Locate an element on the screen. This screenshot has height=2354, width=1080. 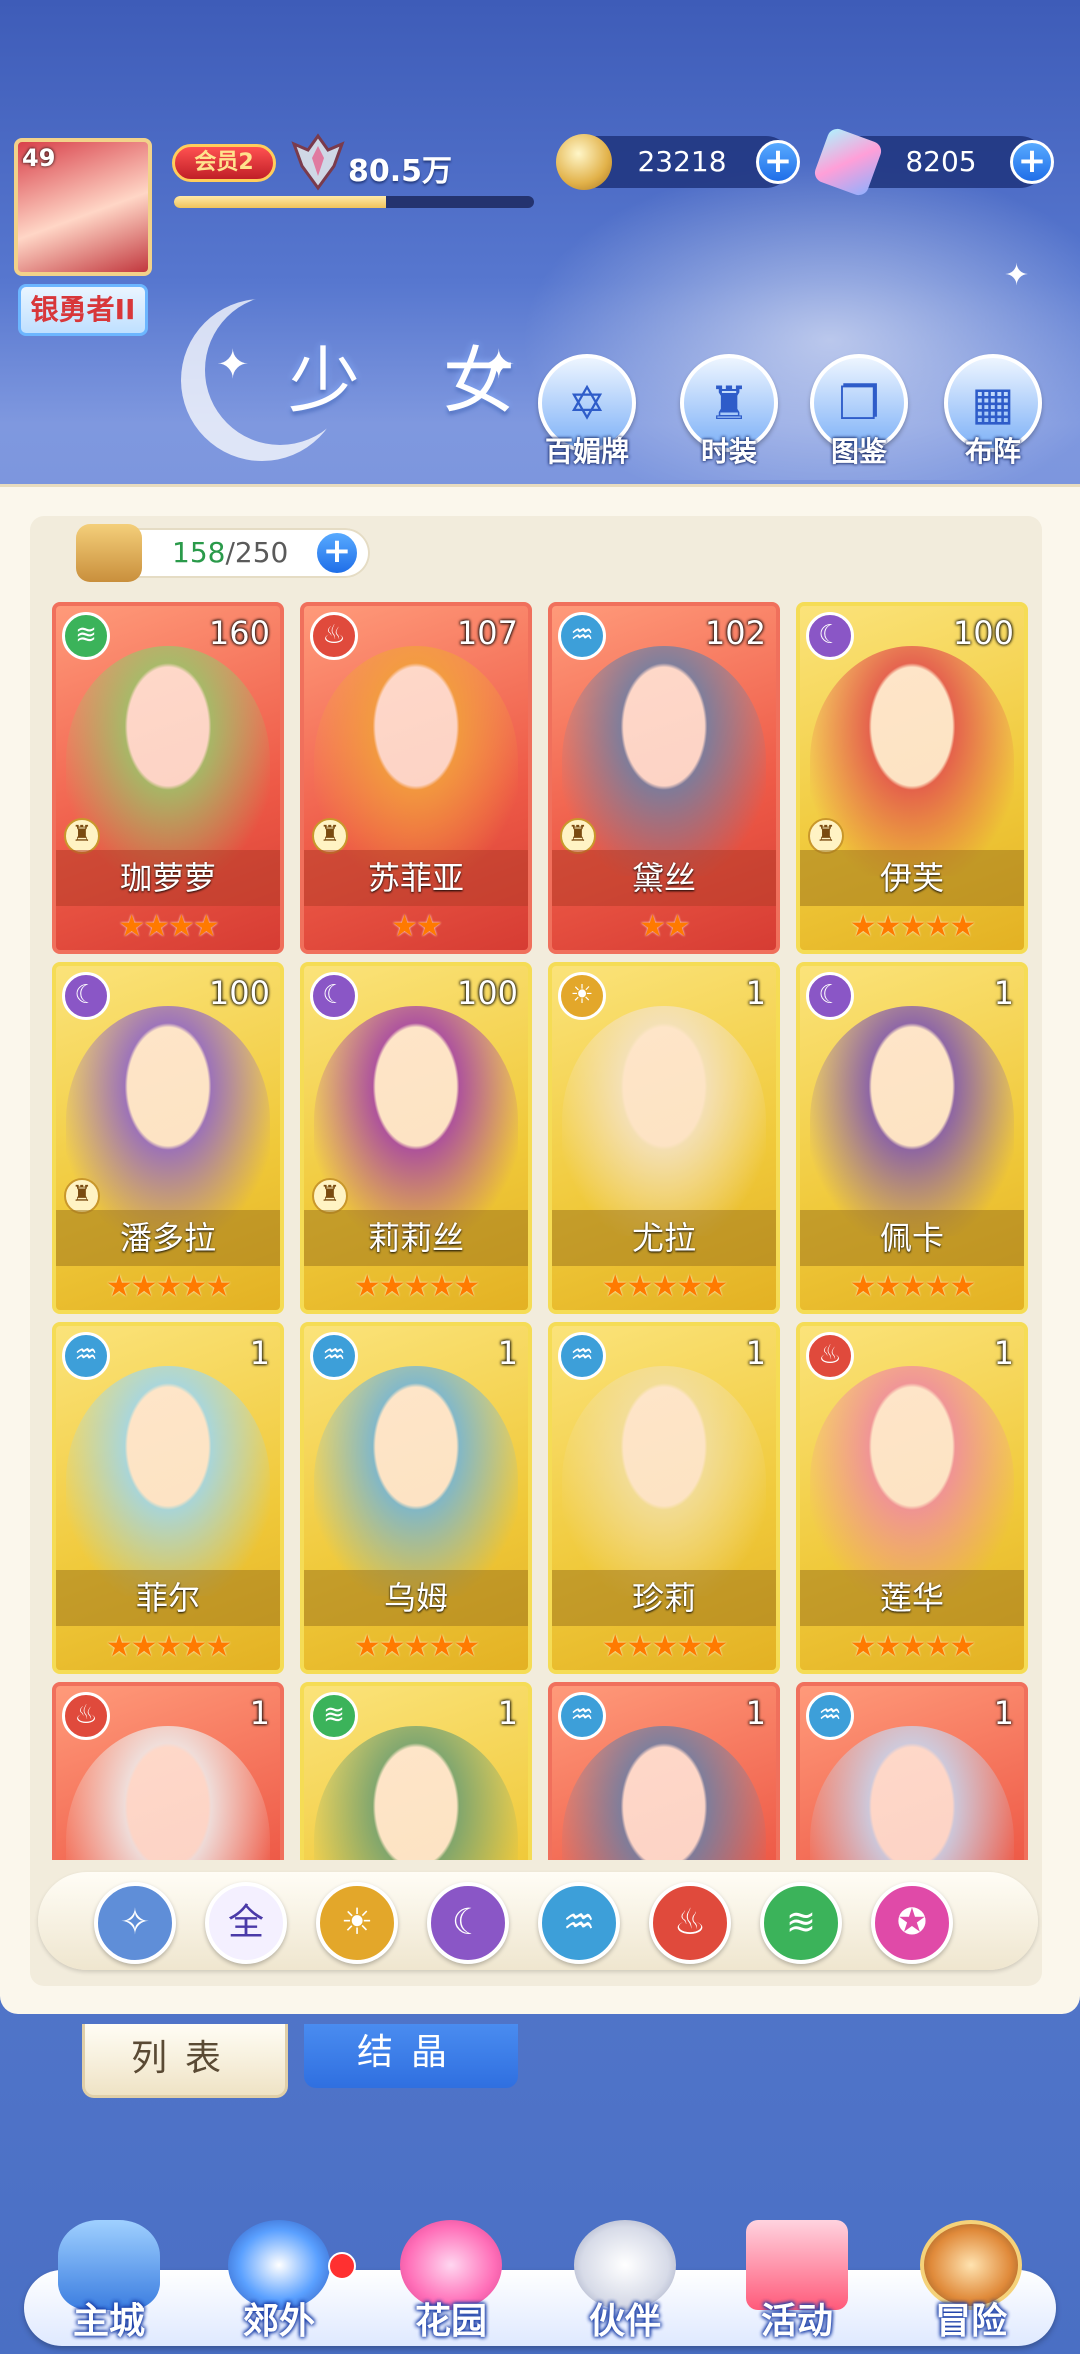
partner-card: ♨ 1 is located at coordinates (168, 1771).